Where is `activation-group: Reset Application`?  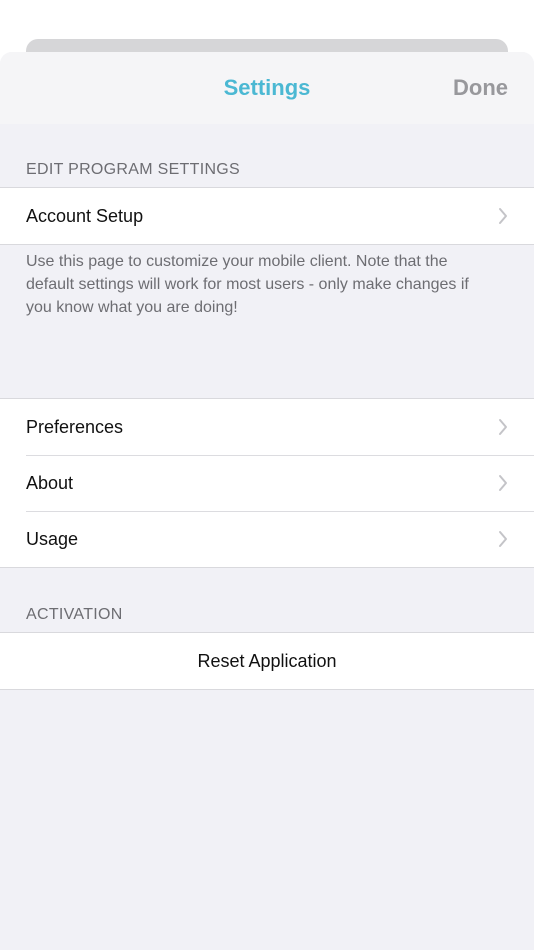 activation-group: Reset Application is located at coordinates (267, 661).